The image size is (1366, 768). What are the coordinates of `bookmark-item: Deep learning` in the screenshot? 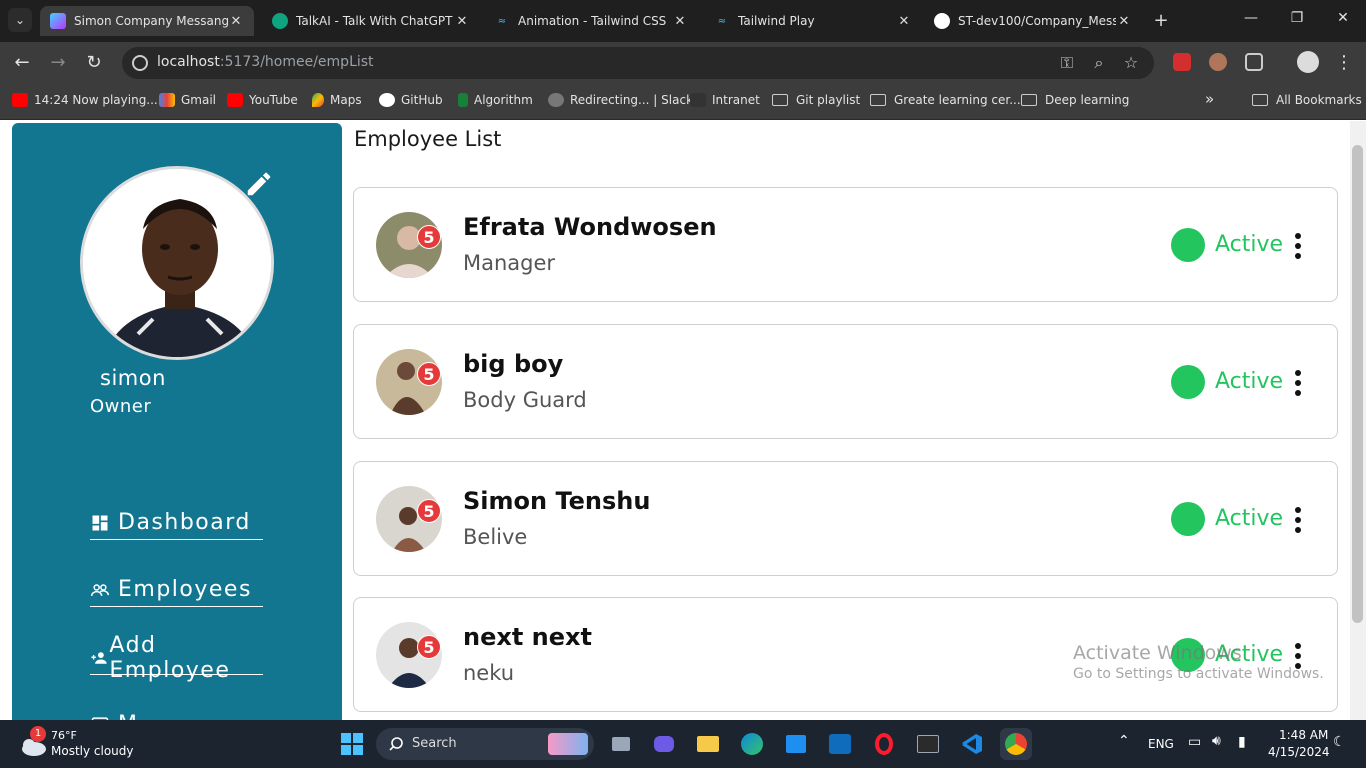 It's located at (1075, 100).